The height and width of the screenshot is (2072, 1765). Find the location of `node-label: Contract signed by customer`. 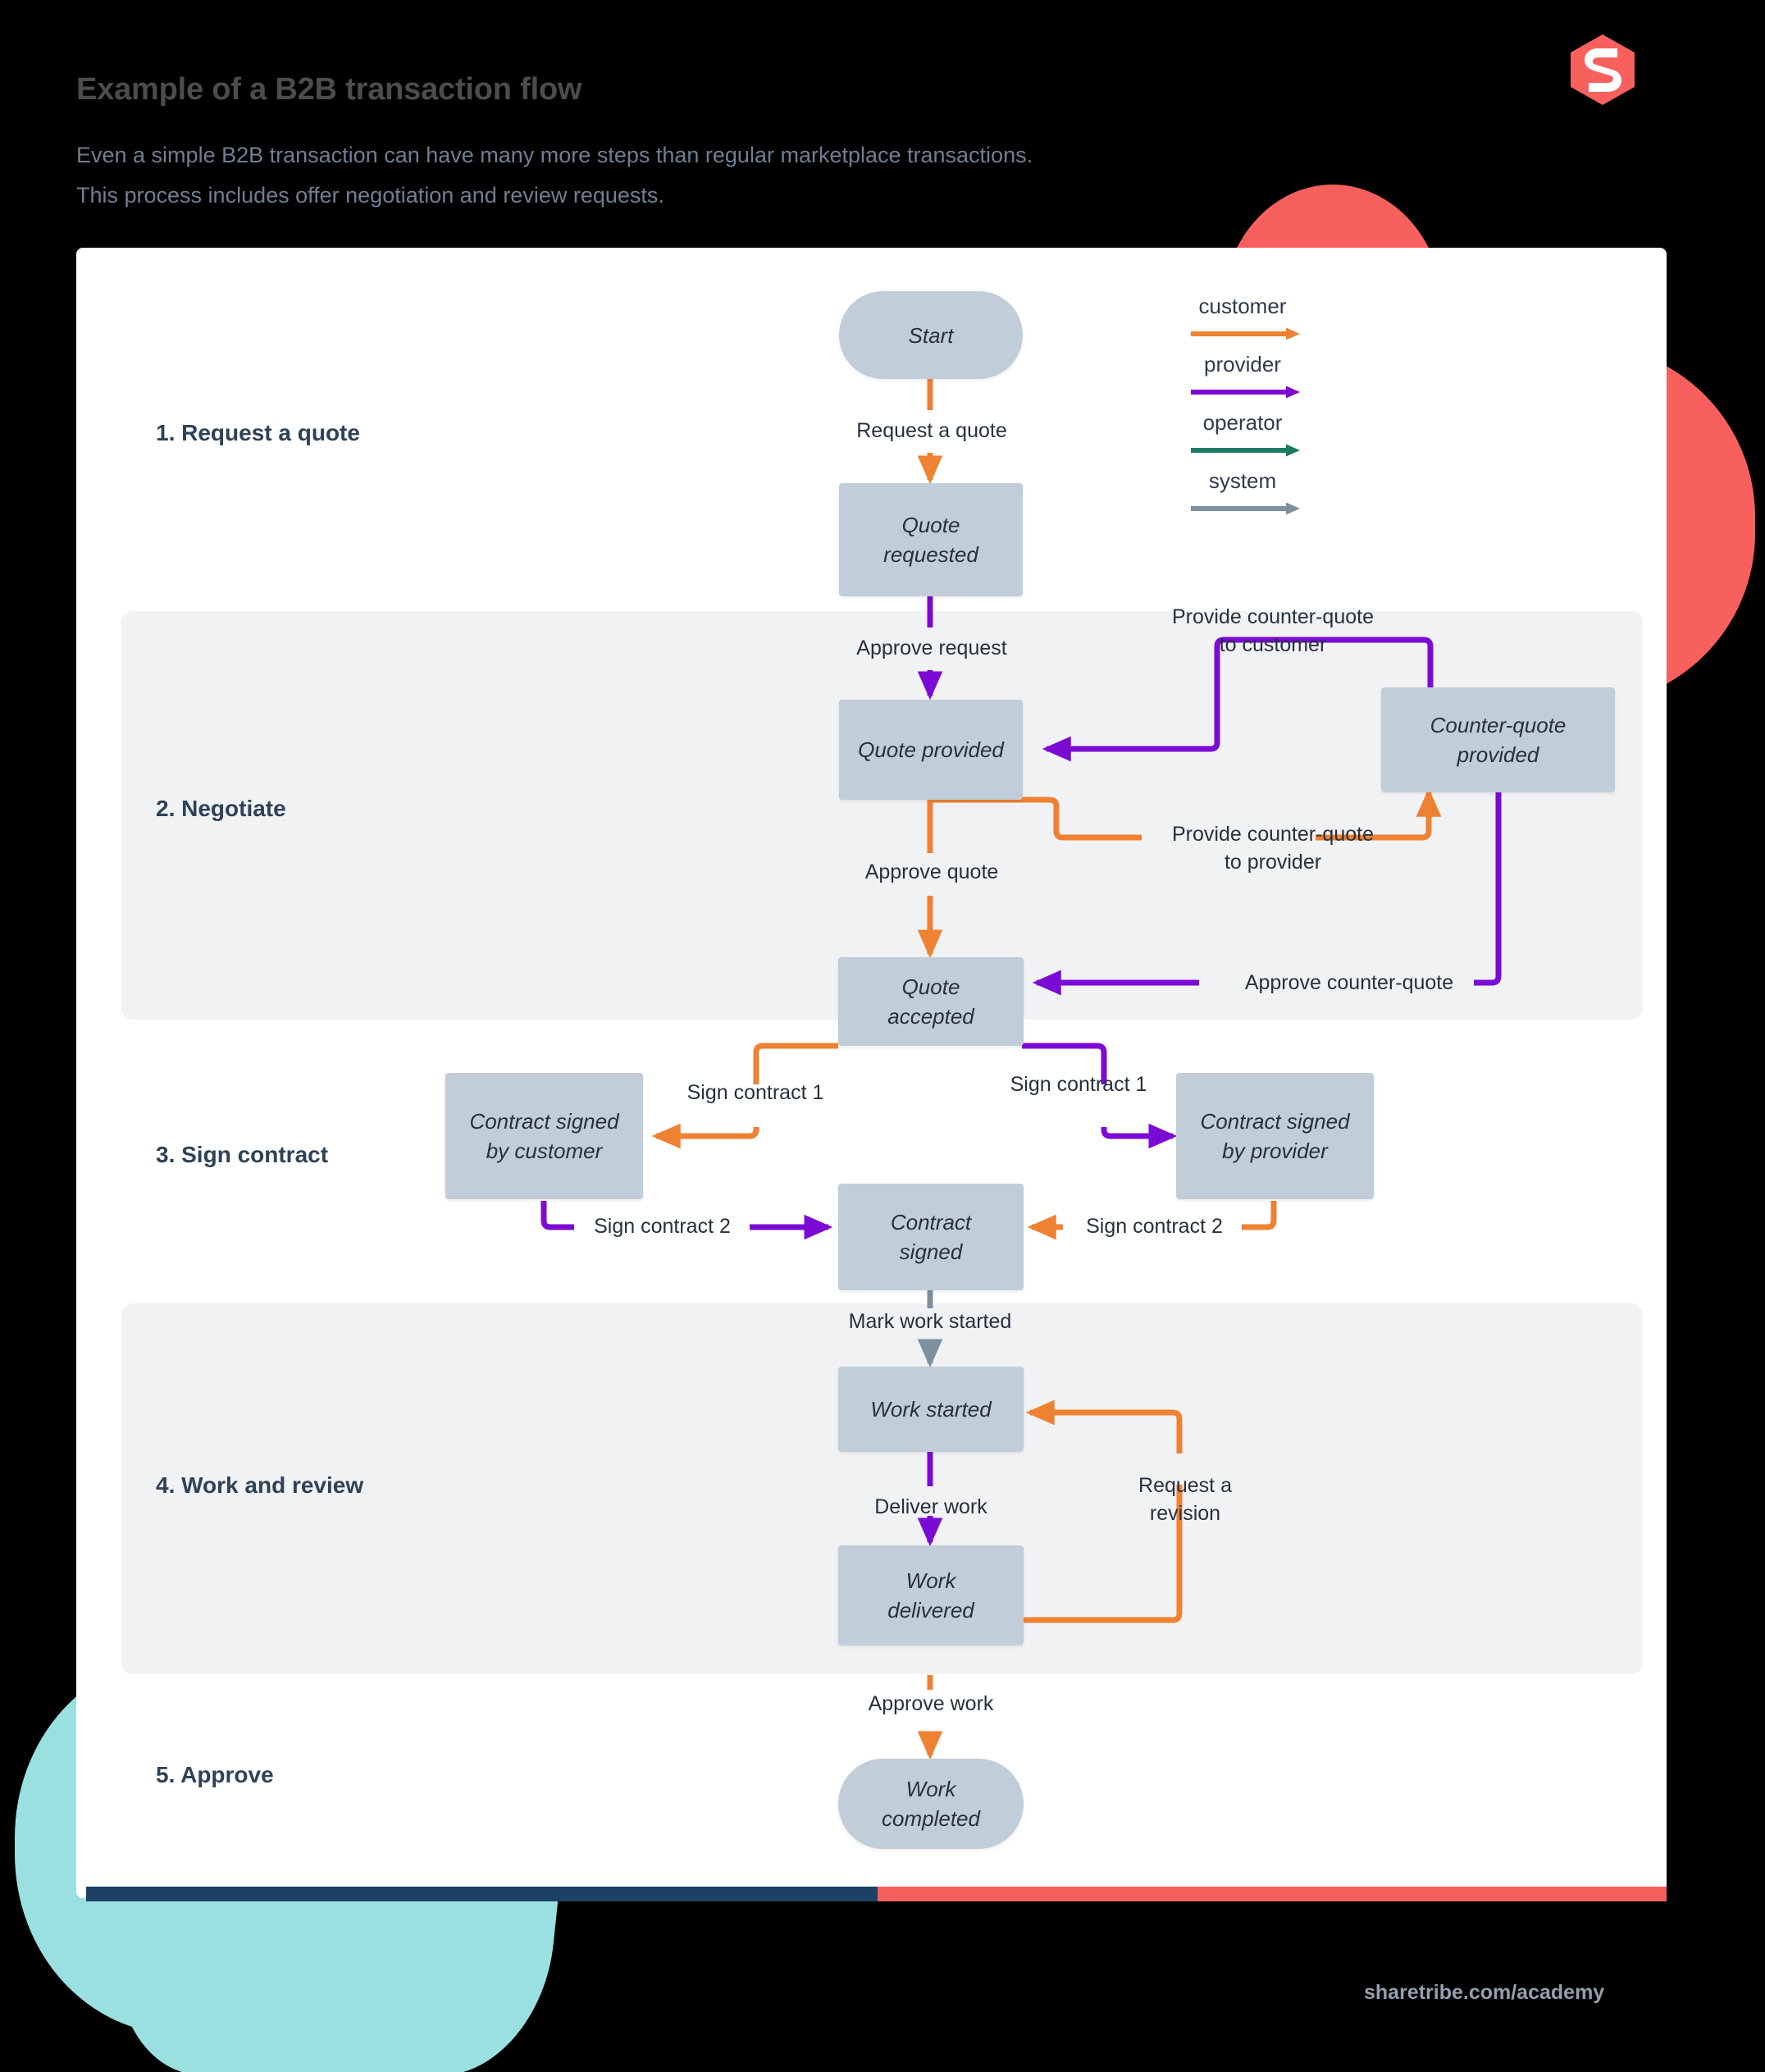

node-label: Contract signed by customer is located at coordinates (544, 1136).